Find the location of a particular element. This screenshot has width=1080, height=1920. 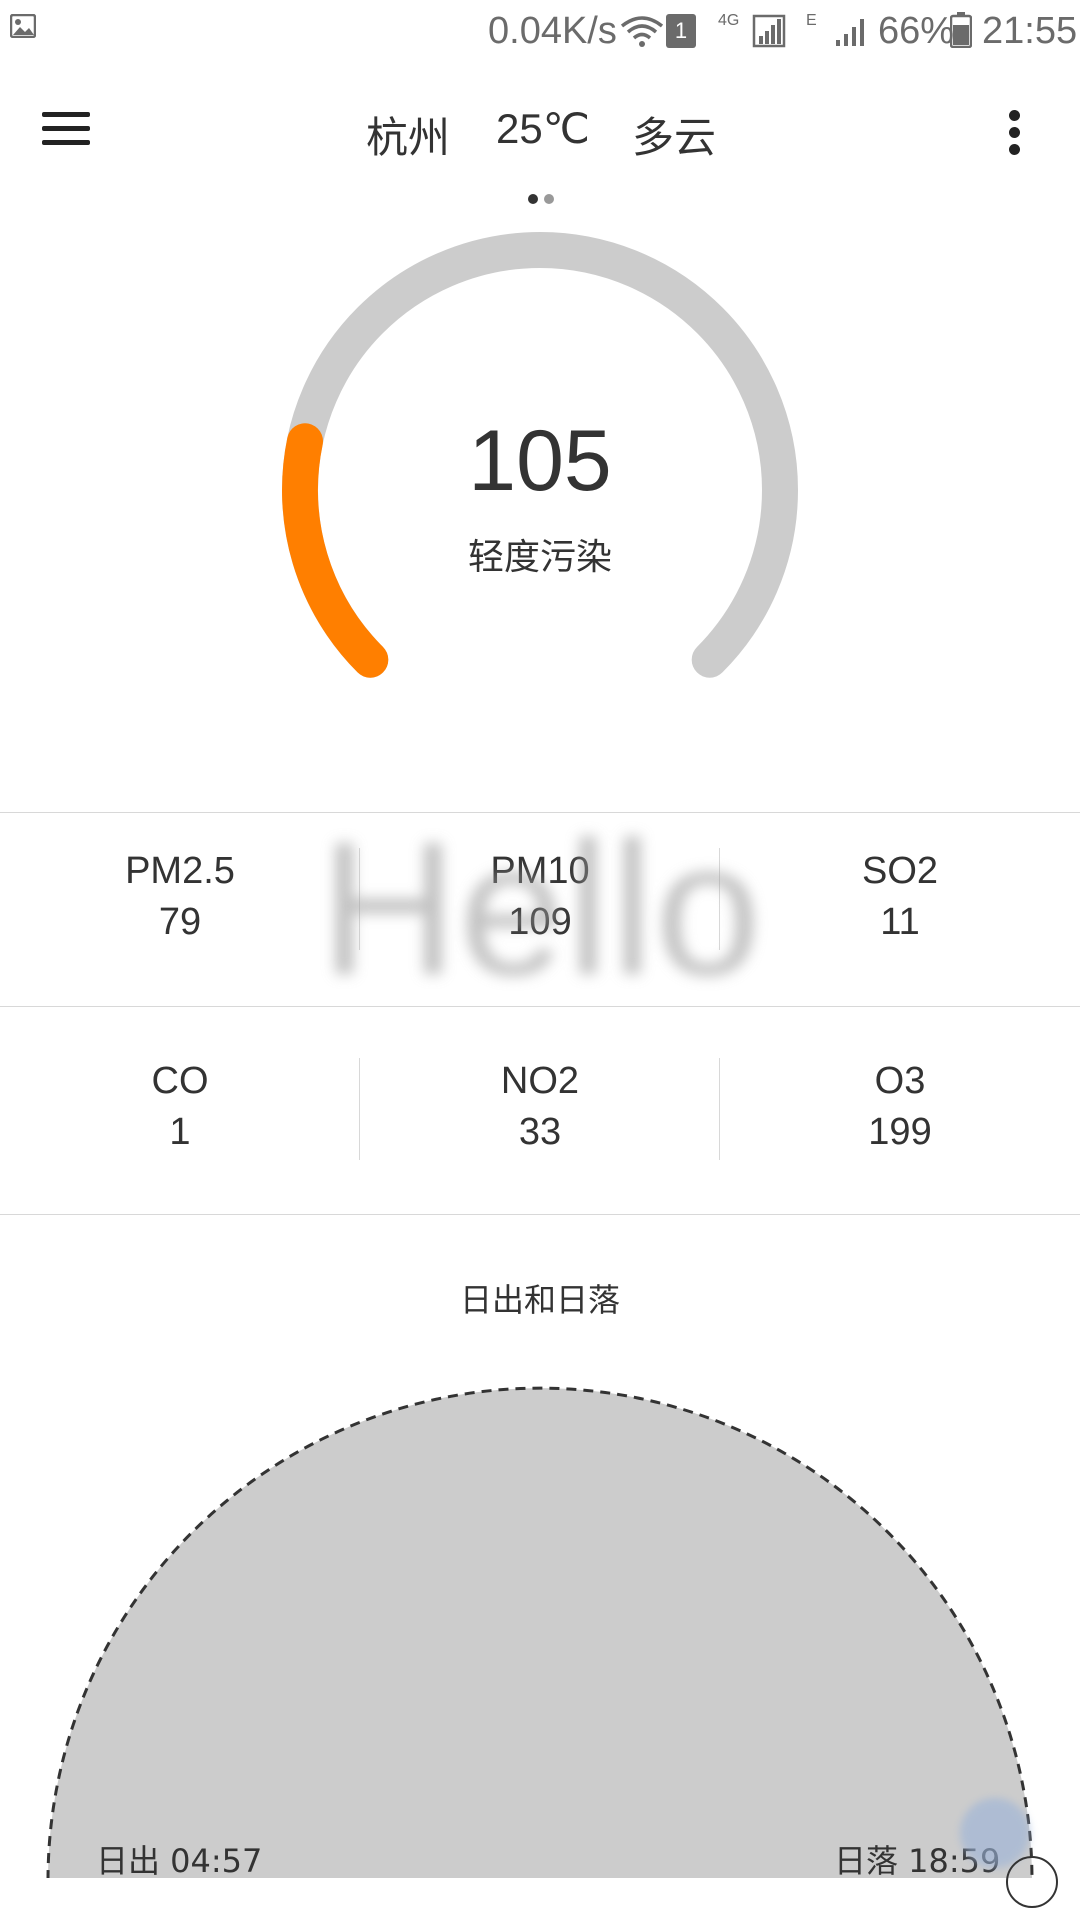

pollutant-name: SO2 is located at coordinates (900, 871).